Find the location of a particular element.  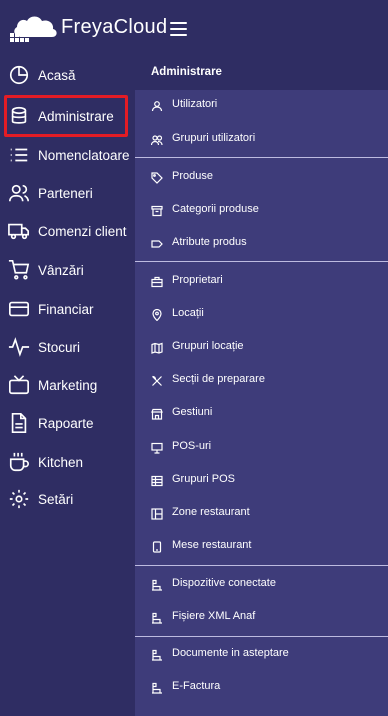

menu-item-label: Locații is located at coordinates (188, 313).